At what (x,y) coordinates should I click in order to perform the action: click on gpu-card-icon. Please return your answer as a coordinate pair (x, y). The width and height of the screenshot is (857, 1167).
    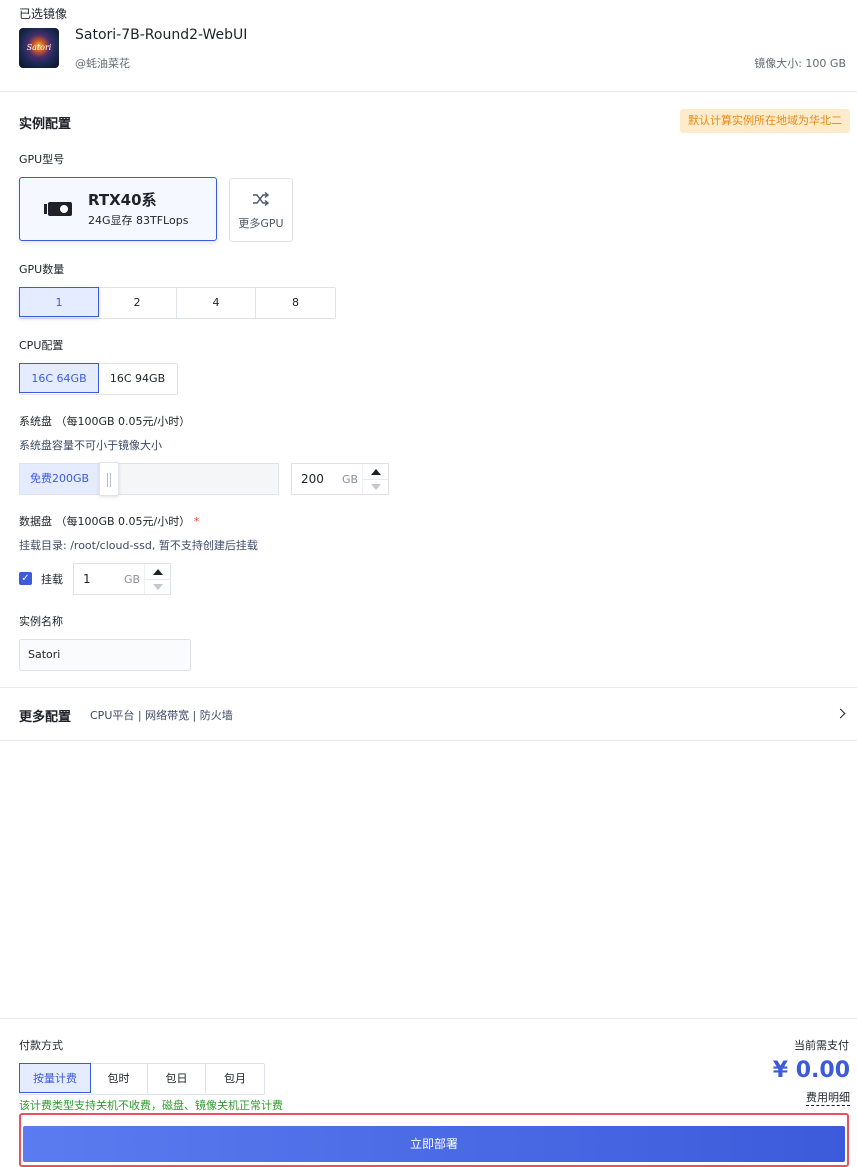
    Looking at the image, I should click on (58, 209).